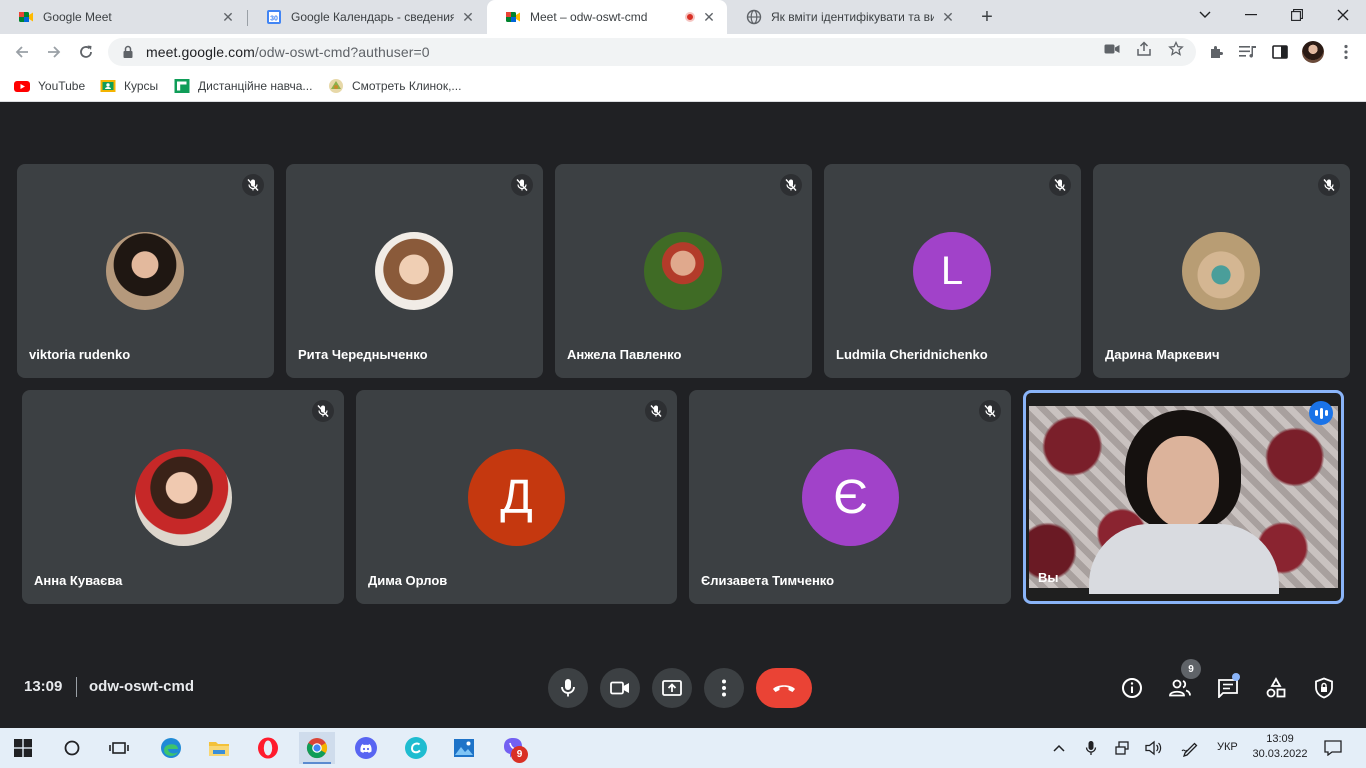  I want to click on participant-tile: viktoria rudenko, so click(145, 271).